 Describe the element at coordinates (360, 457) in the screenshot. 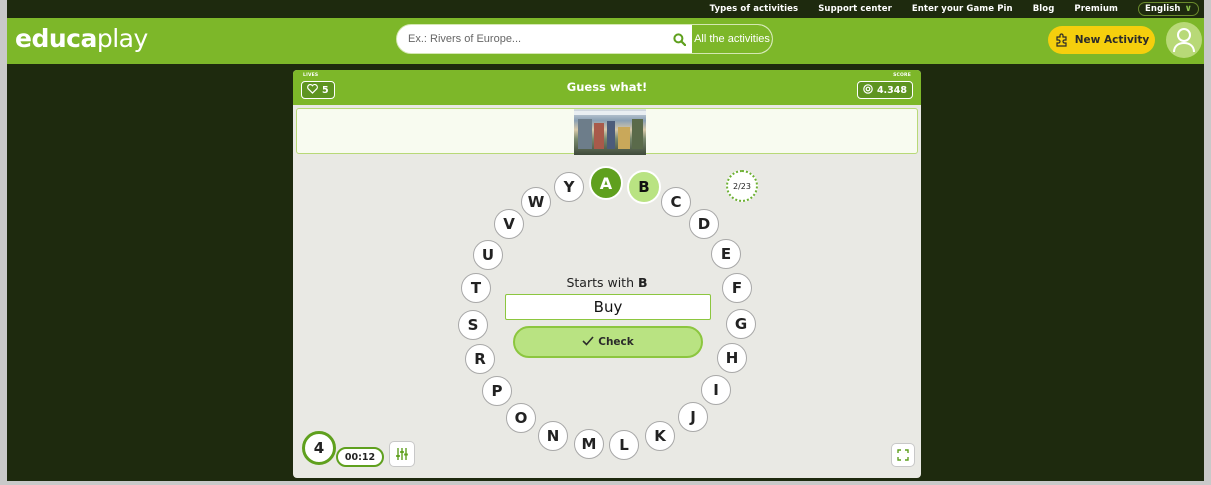

I see `timer: 00:12` at that location.